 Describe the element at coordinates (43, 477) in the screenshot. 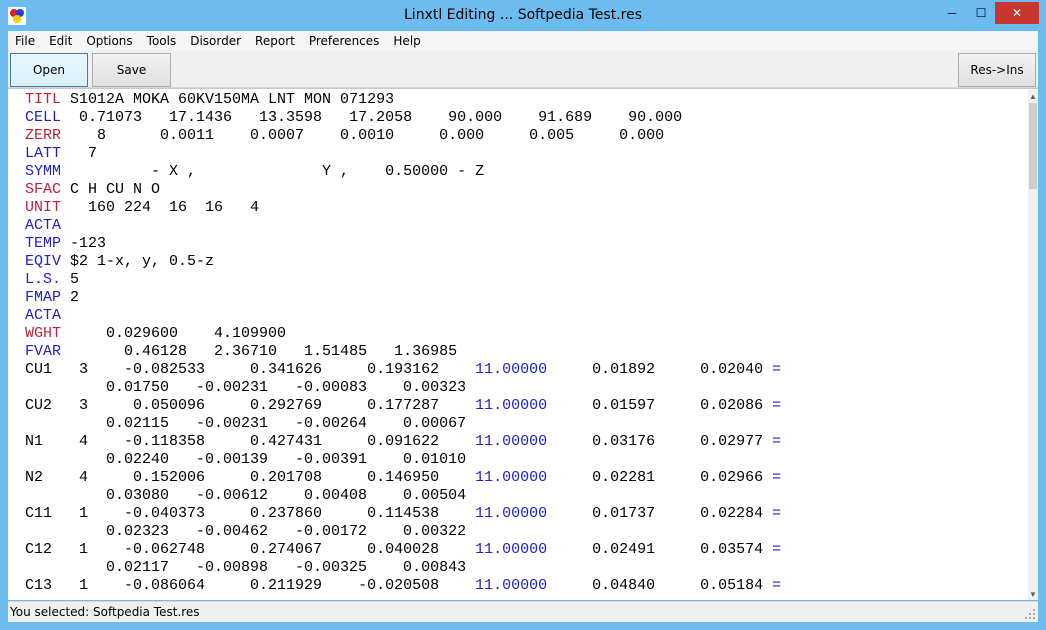

I see `line-keyword: N2` at that location.